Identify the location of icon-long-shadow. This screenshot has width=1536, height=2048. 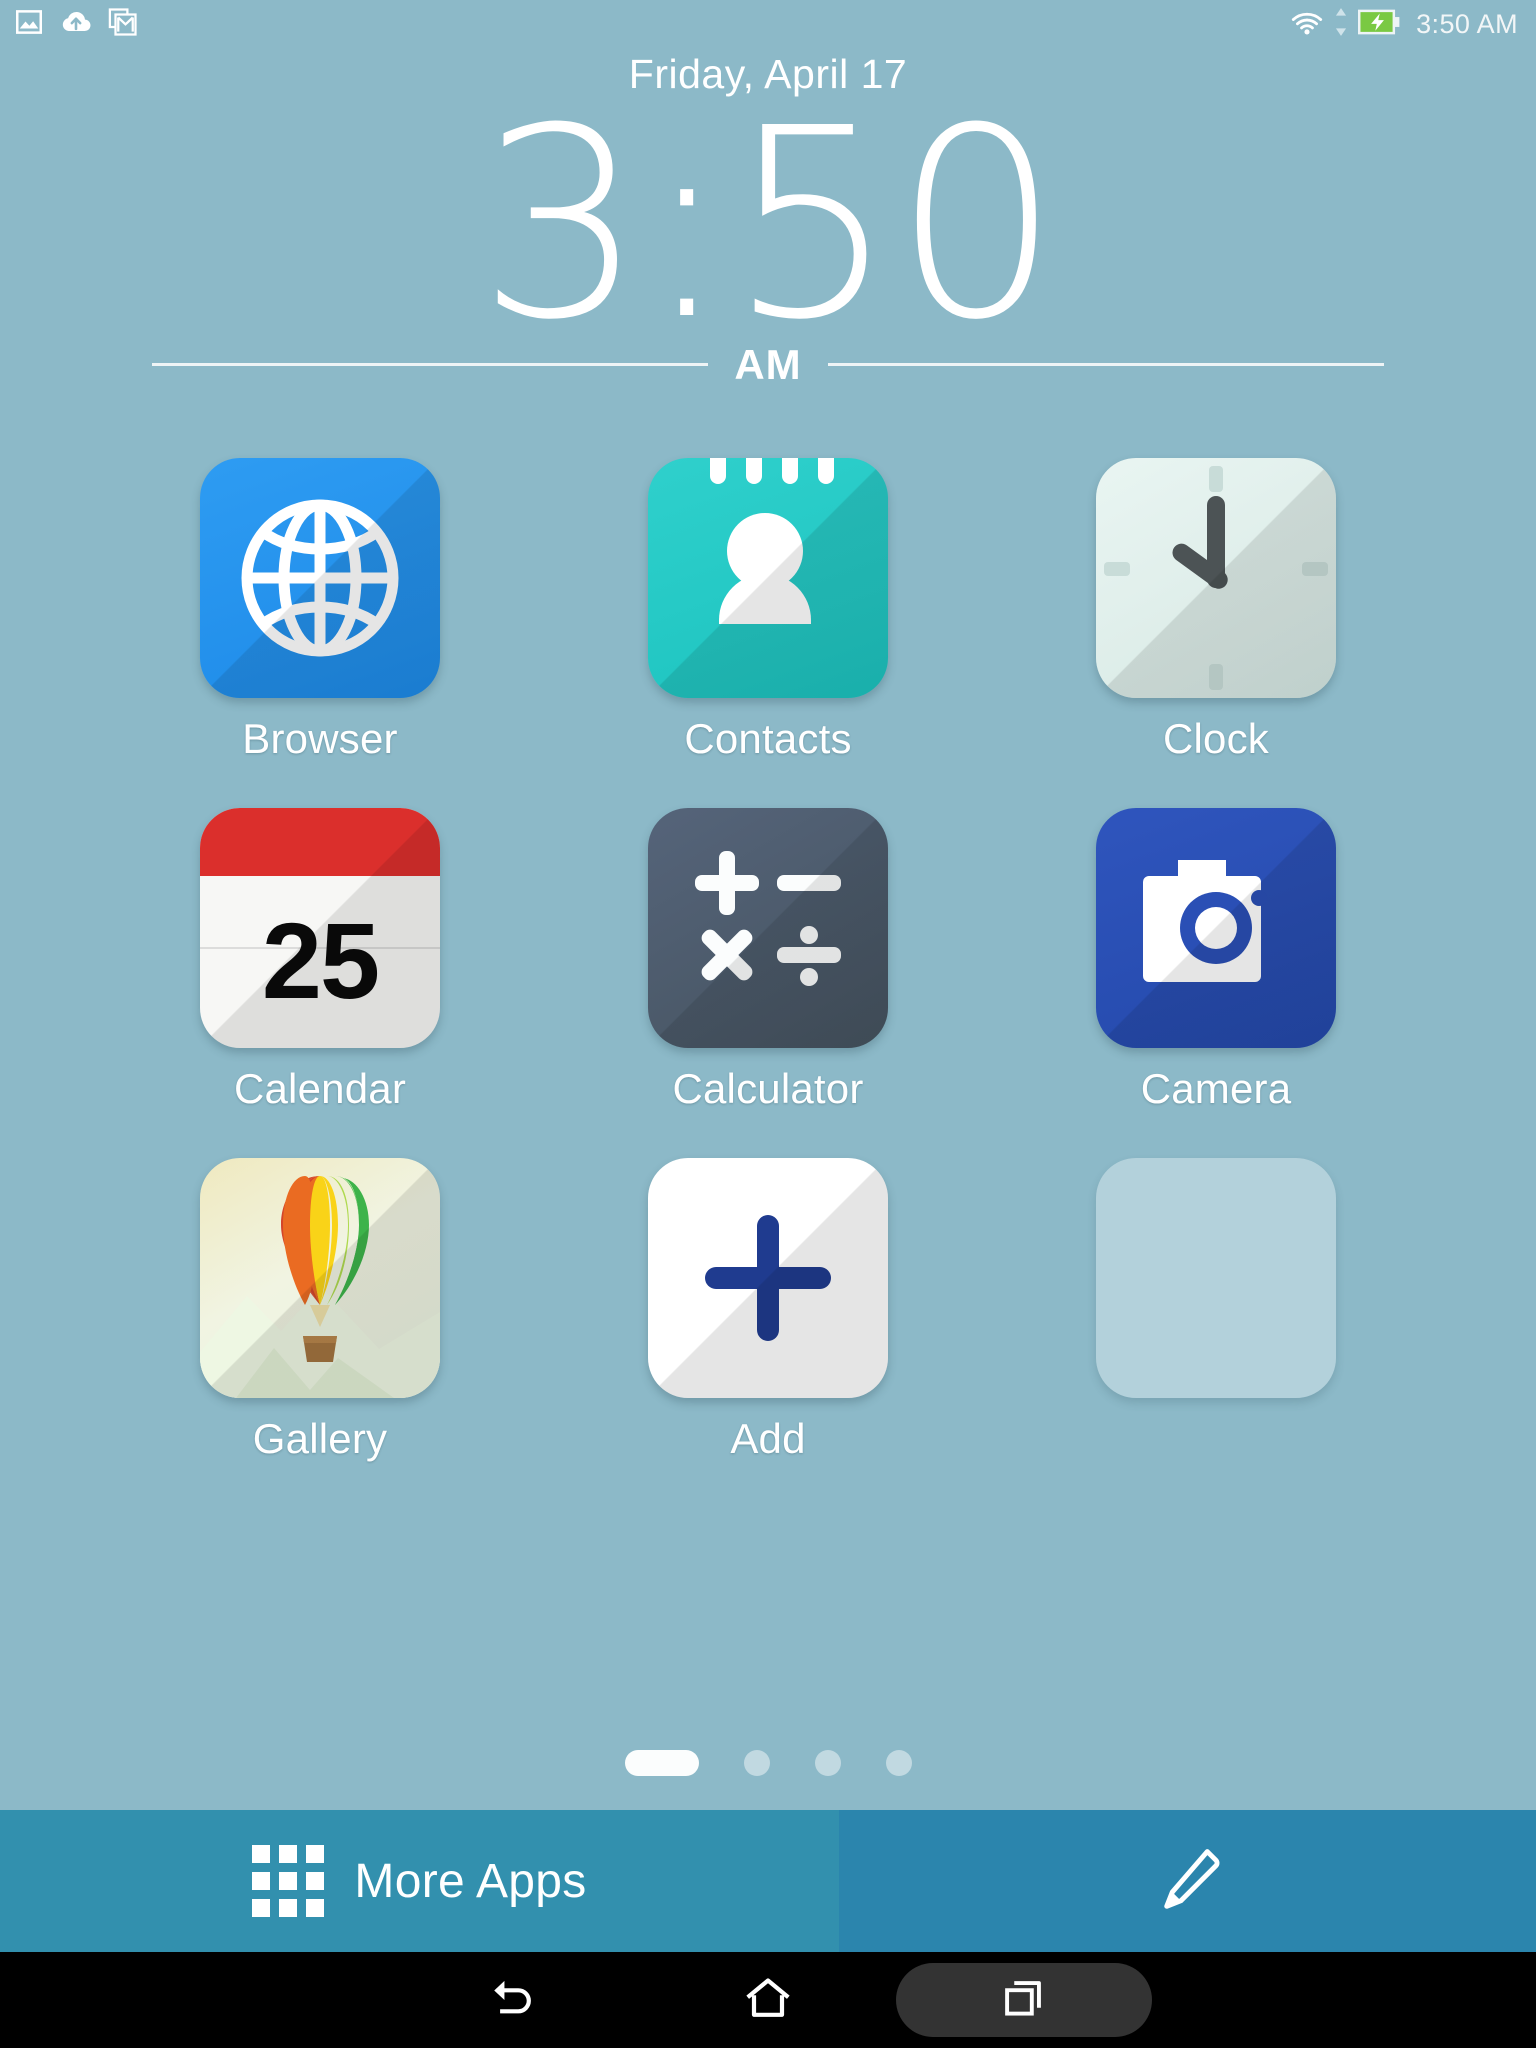
(768, 927).